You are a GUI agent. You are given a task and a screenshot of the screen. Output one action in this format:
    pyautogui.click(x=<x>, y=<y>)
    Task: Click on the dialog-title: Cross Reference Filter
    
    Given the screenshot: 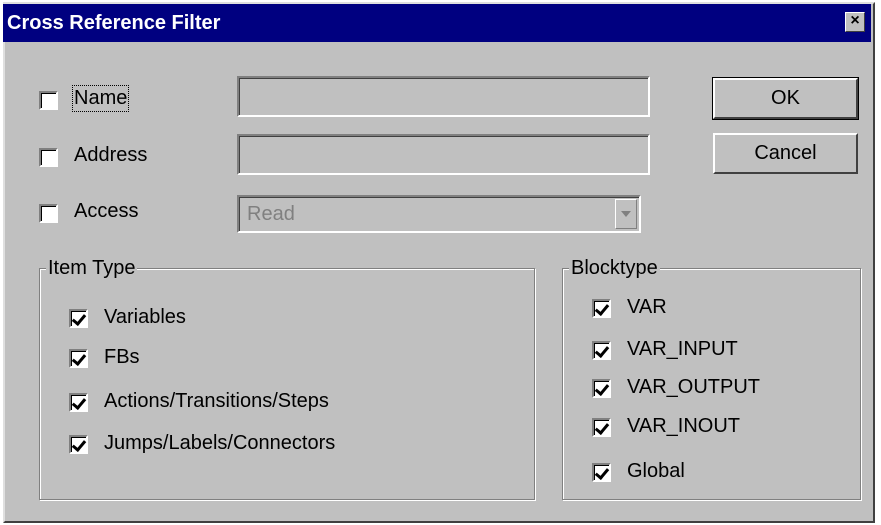 What is the action you would take?
    pyautogui.click(x=114, y=23)
    